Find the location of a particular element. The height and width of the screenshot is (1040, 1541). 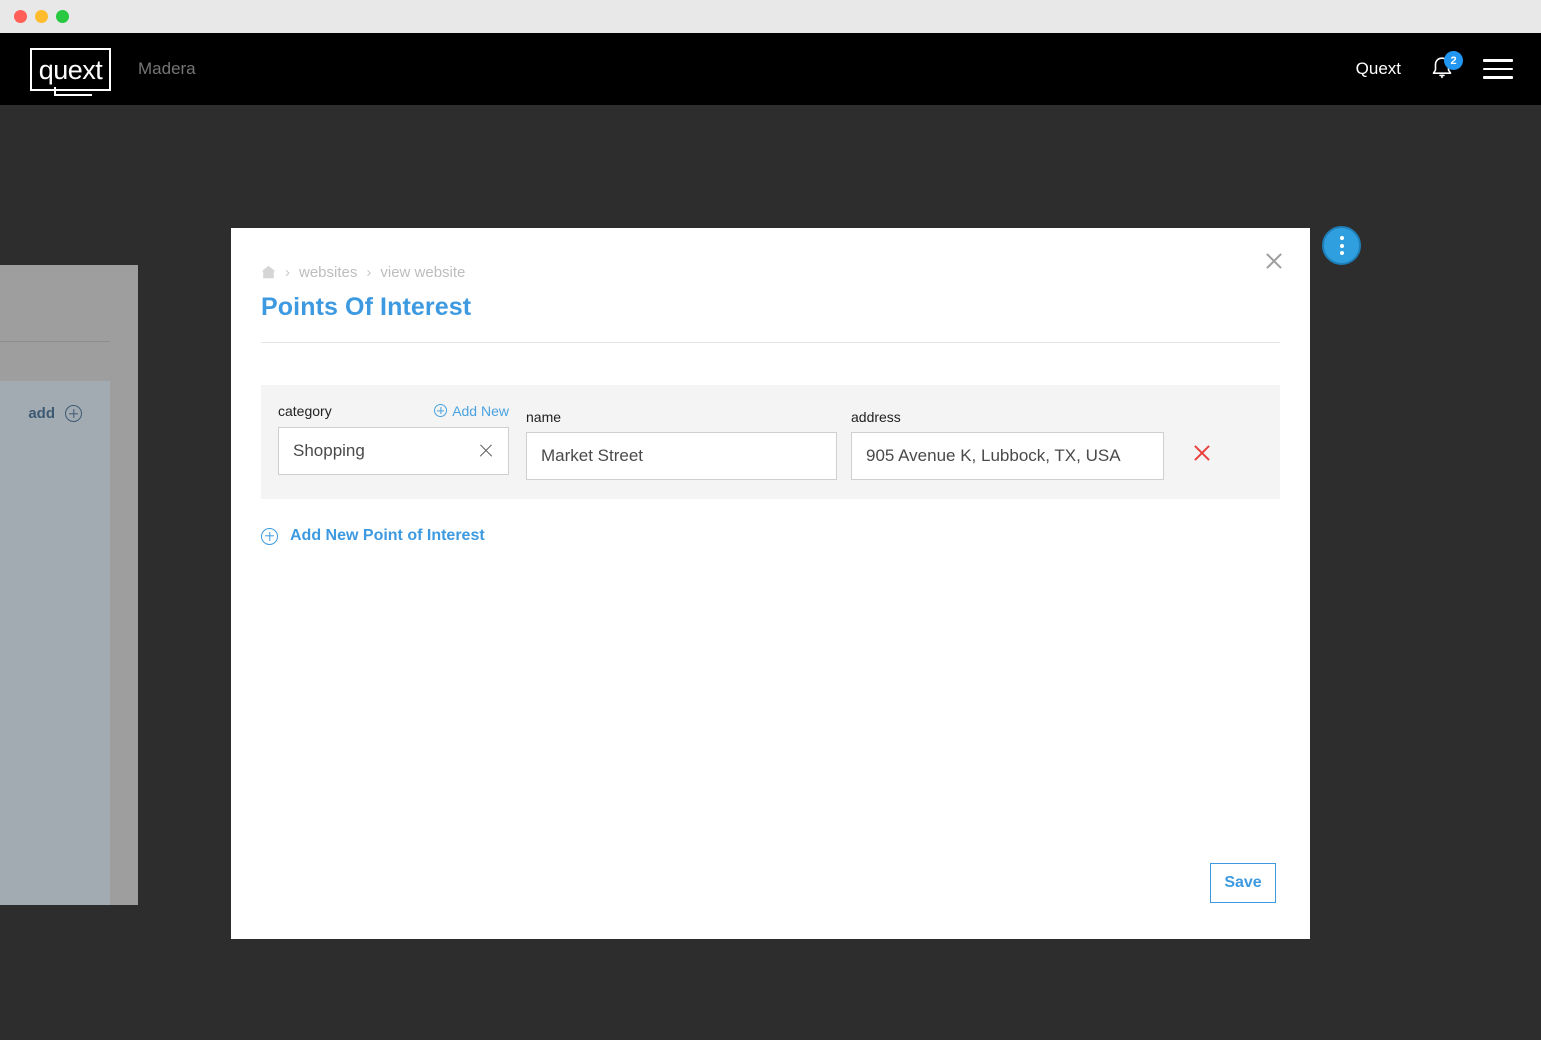

minimize-window-button is located at coordinates (41, 16).